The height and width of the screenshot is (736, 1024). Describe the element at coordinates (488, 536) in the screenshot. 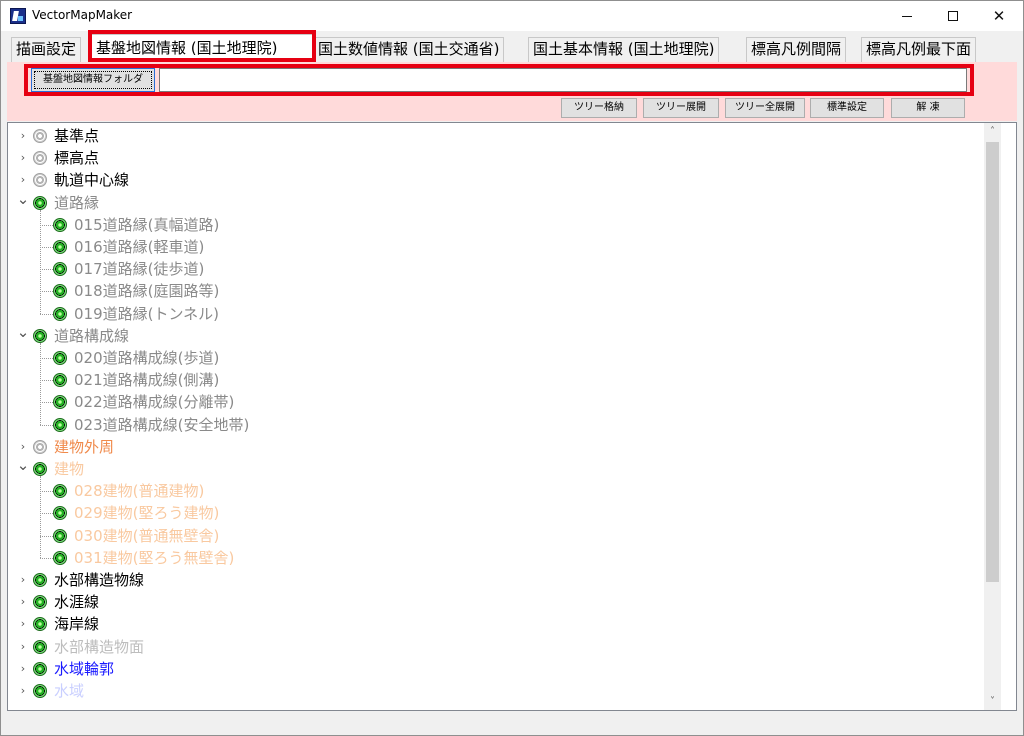

I see `tree-child-node: 030建物(普通無壁舎)` at that location.